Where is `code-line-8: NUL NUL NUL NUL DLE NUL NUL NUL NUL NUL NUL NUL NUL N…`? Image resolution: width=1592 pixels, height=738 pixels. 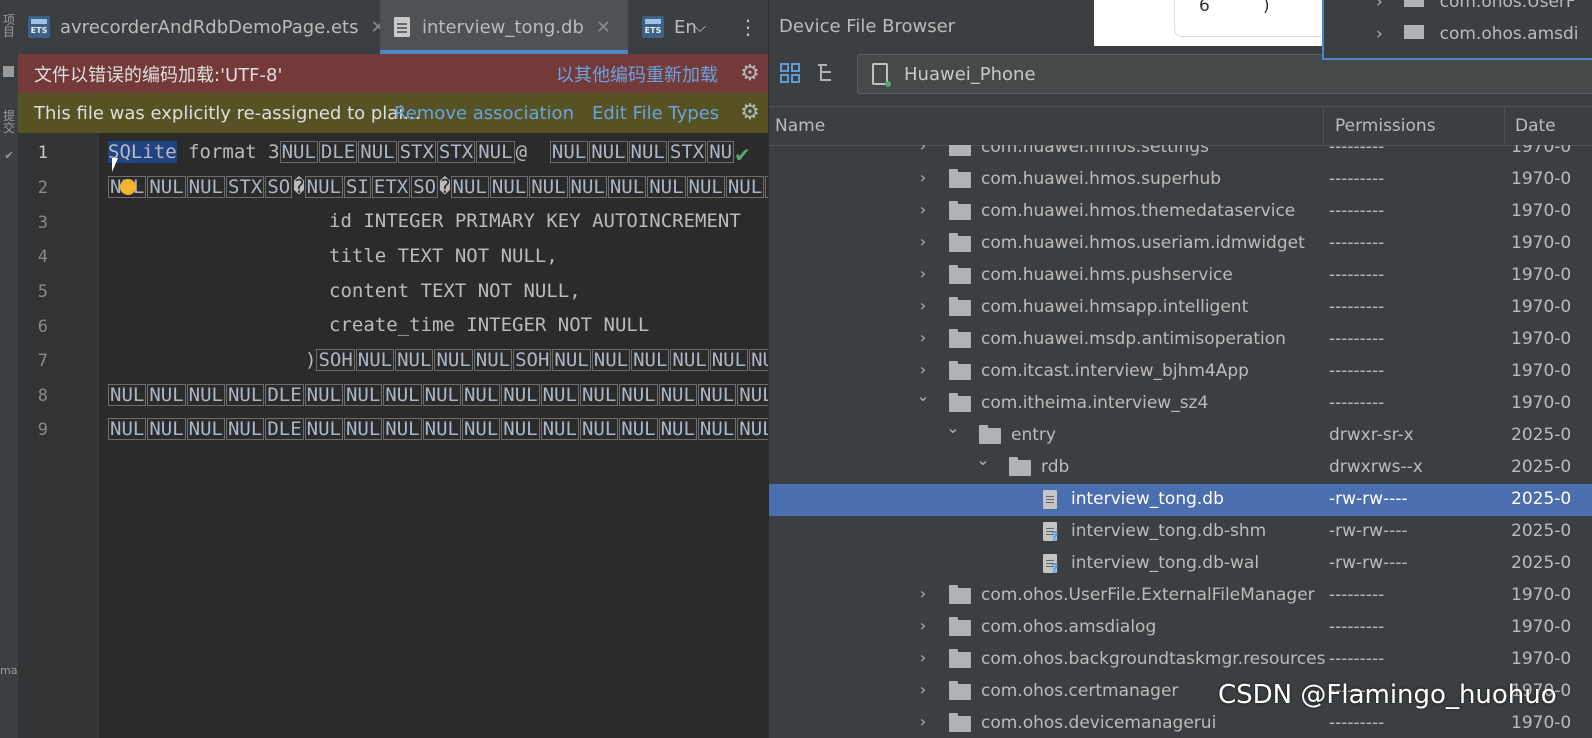 code-line-8: NUL NUL NUL NUL DLE NUL NUL NUL NUL NUL NUL NUL NUL N… is located at coordinates (444, 395).